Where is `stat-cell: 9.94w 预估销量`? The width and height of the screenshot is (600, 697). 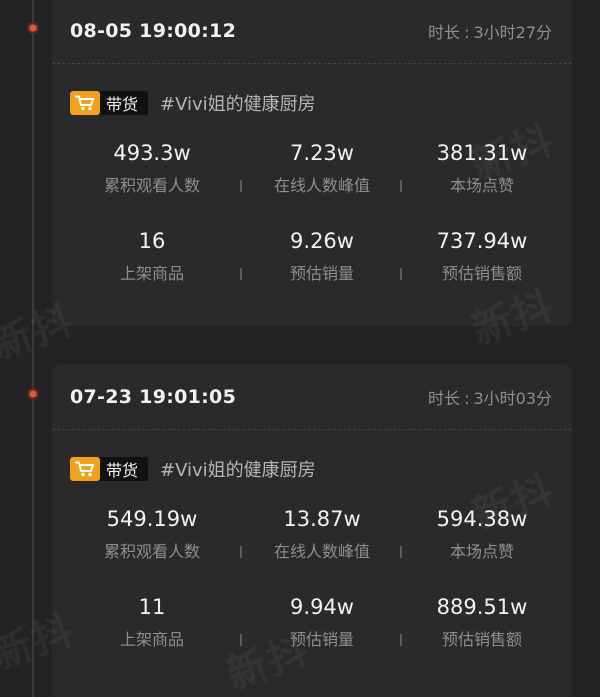 stat-cell: 9.94w 预估销量 is located at coordinates (322, 618).